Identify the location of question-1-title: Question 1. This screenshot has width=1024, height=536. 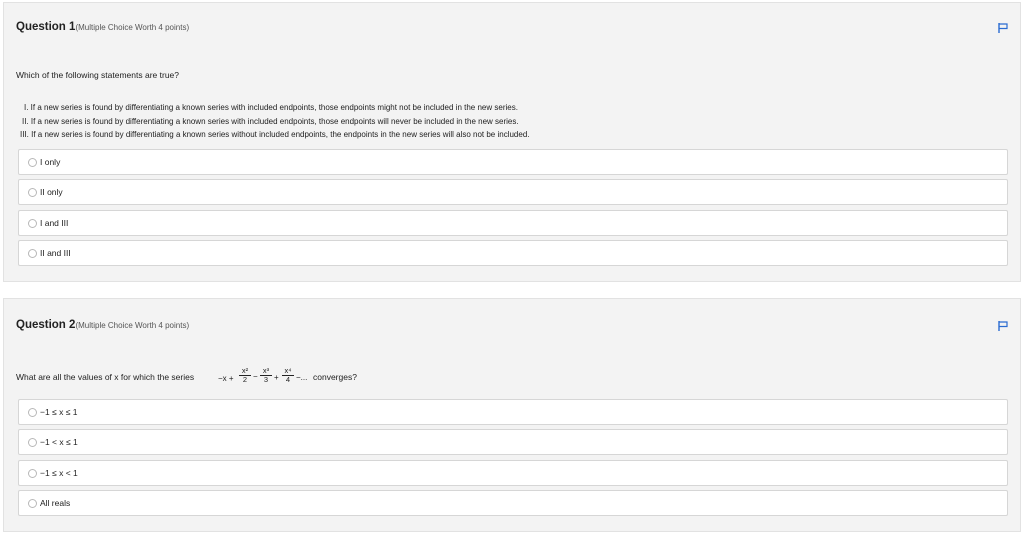
(46, 27).